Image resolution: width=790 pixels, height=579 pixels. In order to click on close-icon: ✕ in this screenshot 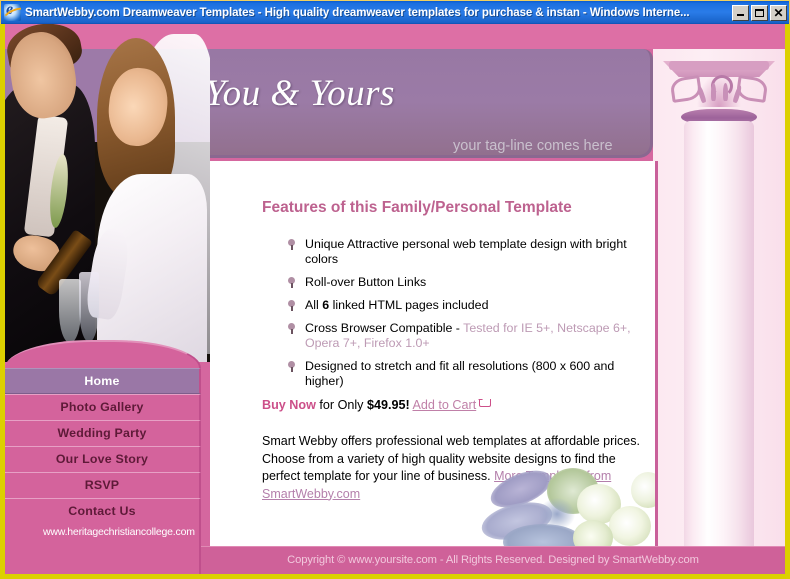, I will do `click(778, 12)`.